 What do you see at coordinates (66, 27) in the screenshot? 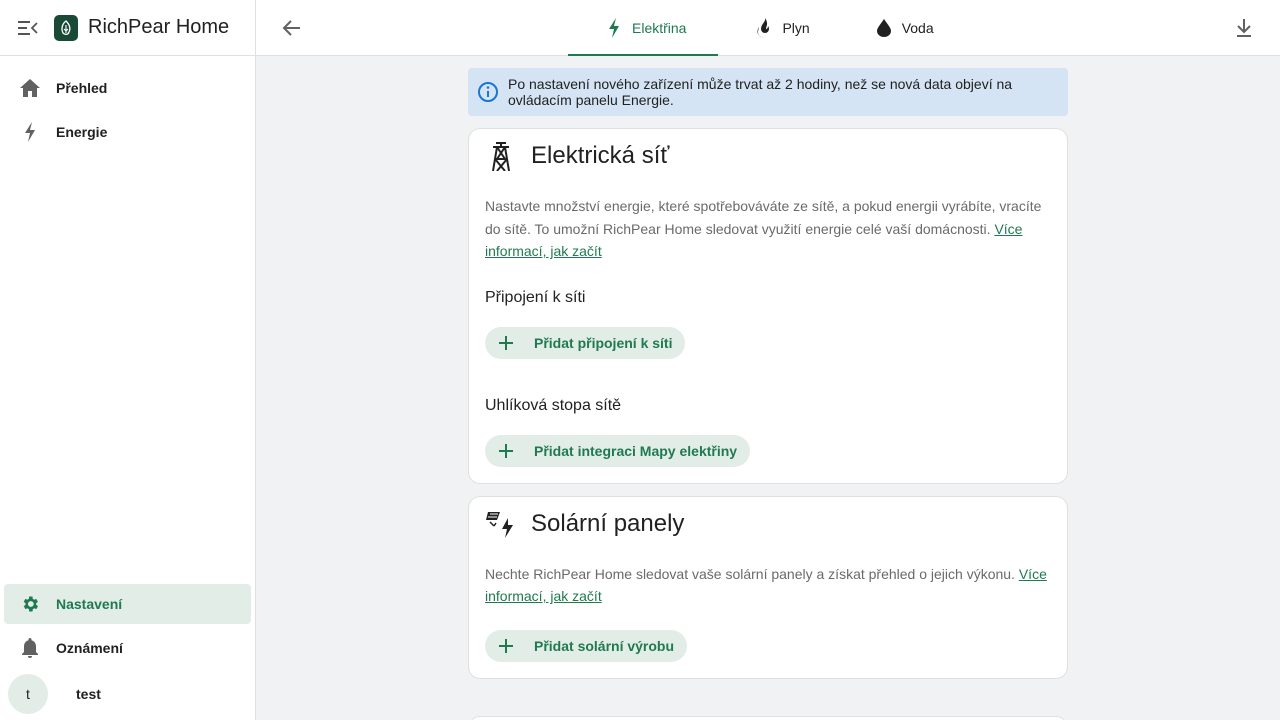
I see `app-logo` at bounding box center [66, 27].